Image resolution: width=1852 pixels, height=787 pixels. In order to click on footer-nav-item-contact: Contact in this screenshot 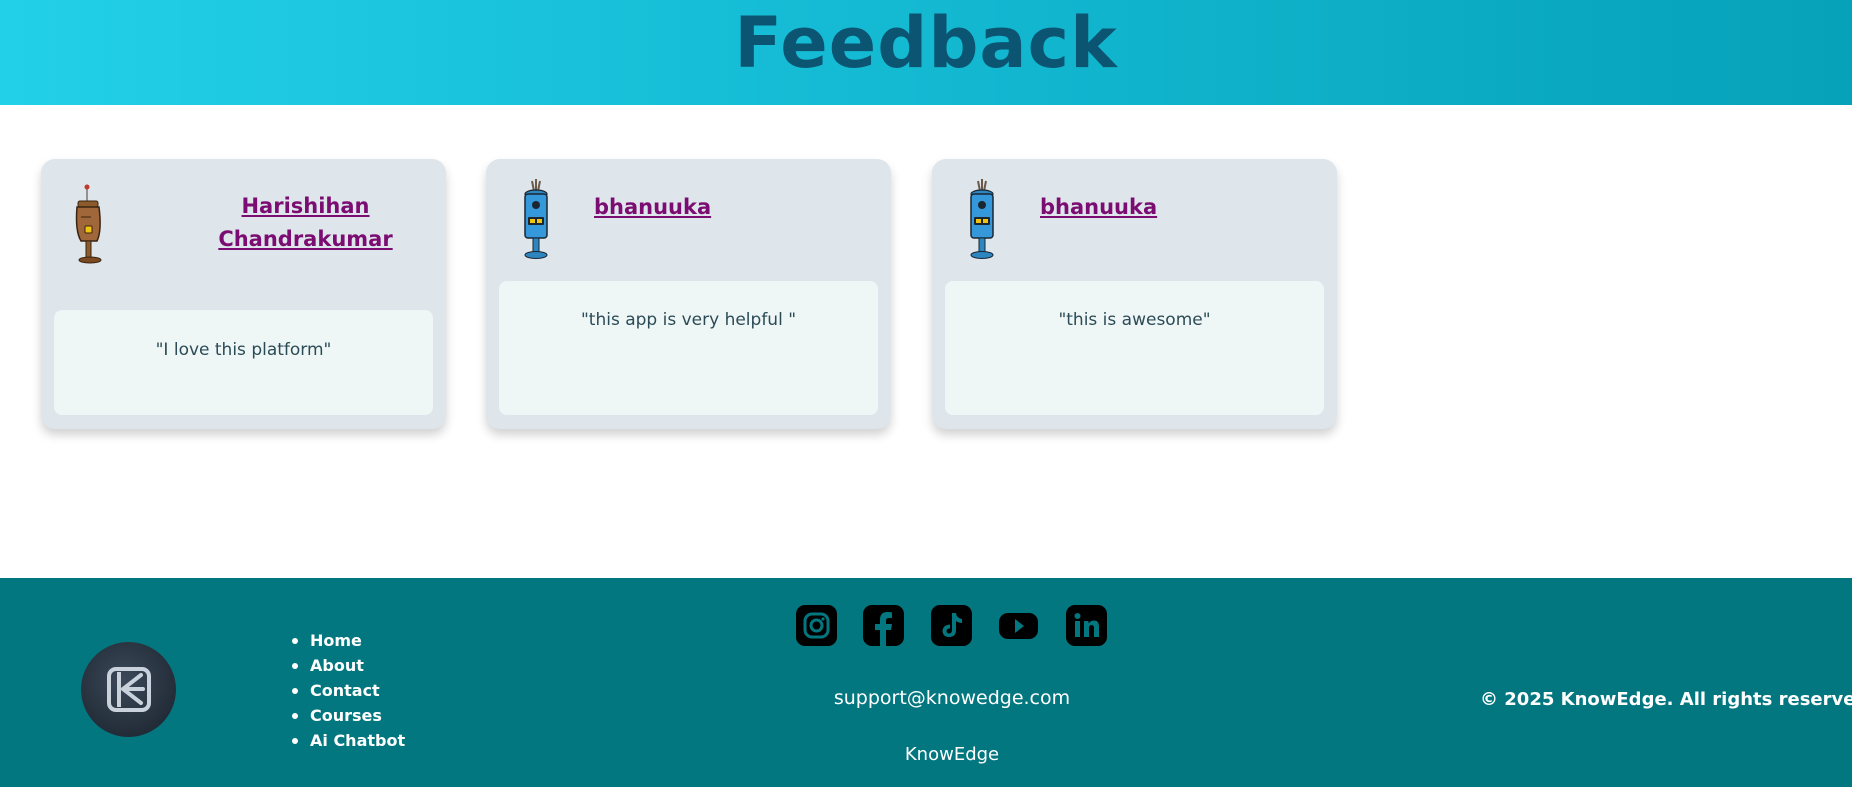, I will do `click(346, 690)`.